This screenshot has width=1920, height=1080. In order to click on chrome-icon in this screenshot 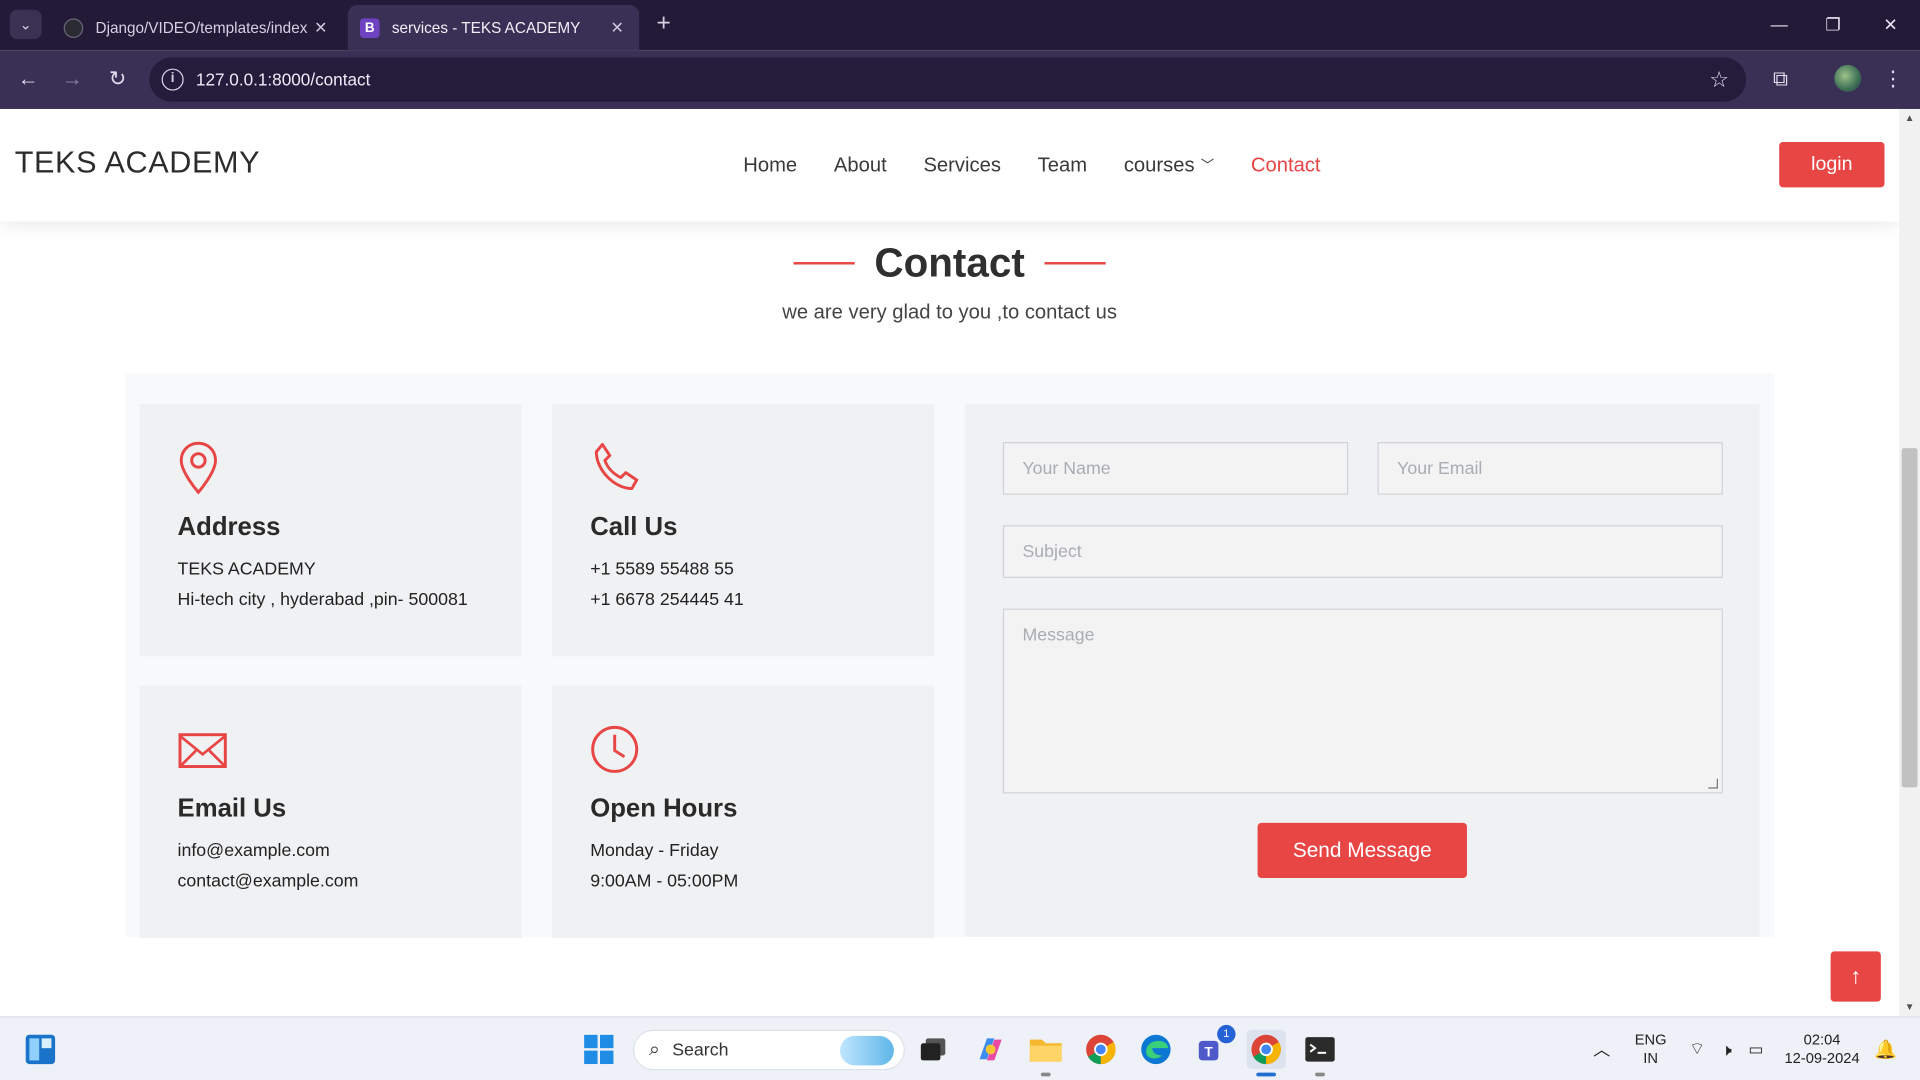, I will do `click(1100, 1049)`.